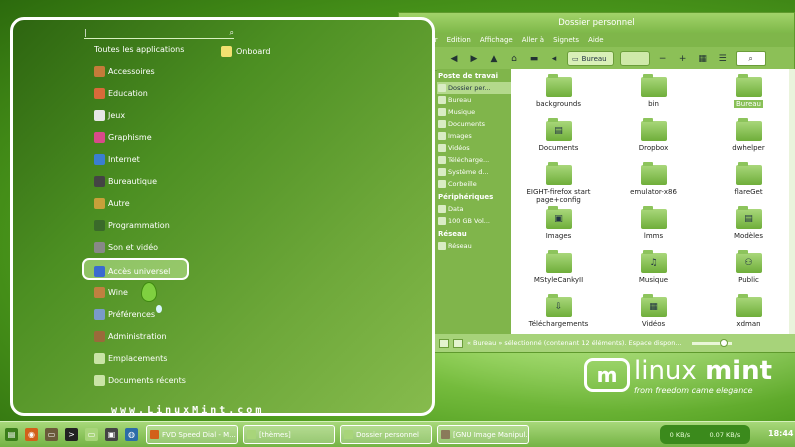 Image resolution: width=795 pixels, height=447 pixels. What do you see at coordinates (748, 183) in the screenshot?
I see `file-item: flareGet` at bounding box center [748, 183].